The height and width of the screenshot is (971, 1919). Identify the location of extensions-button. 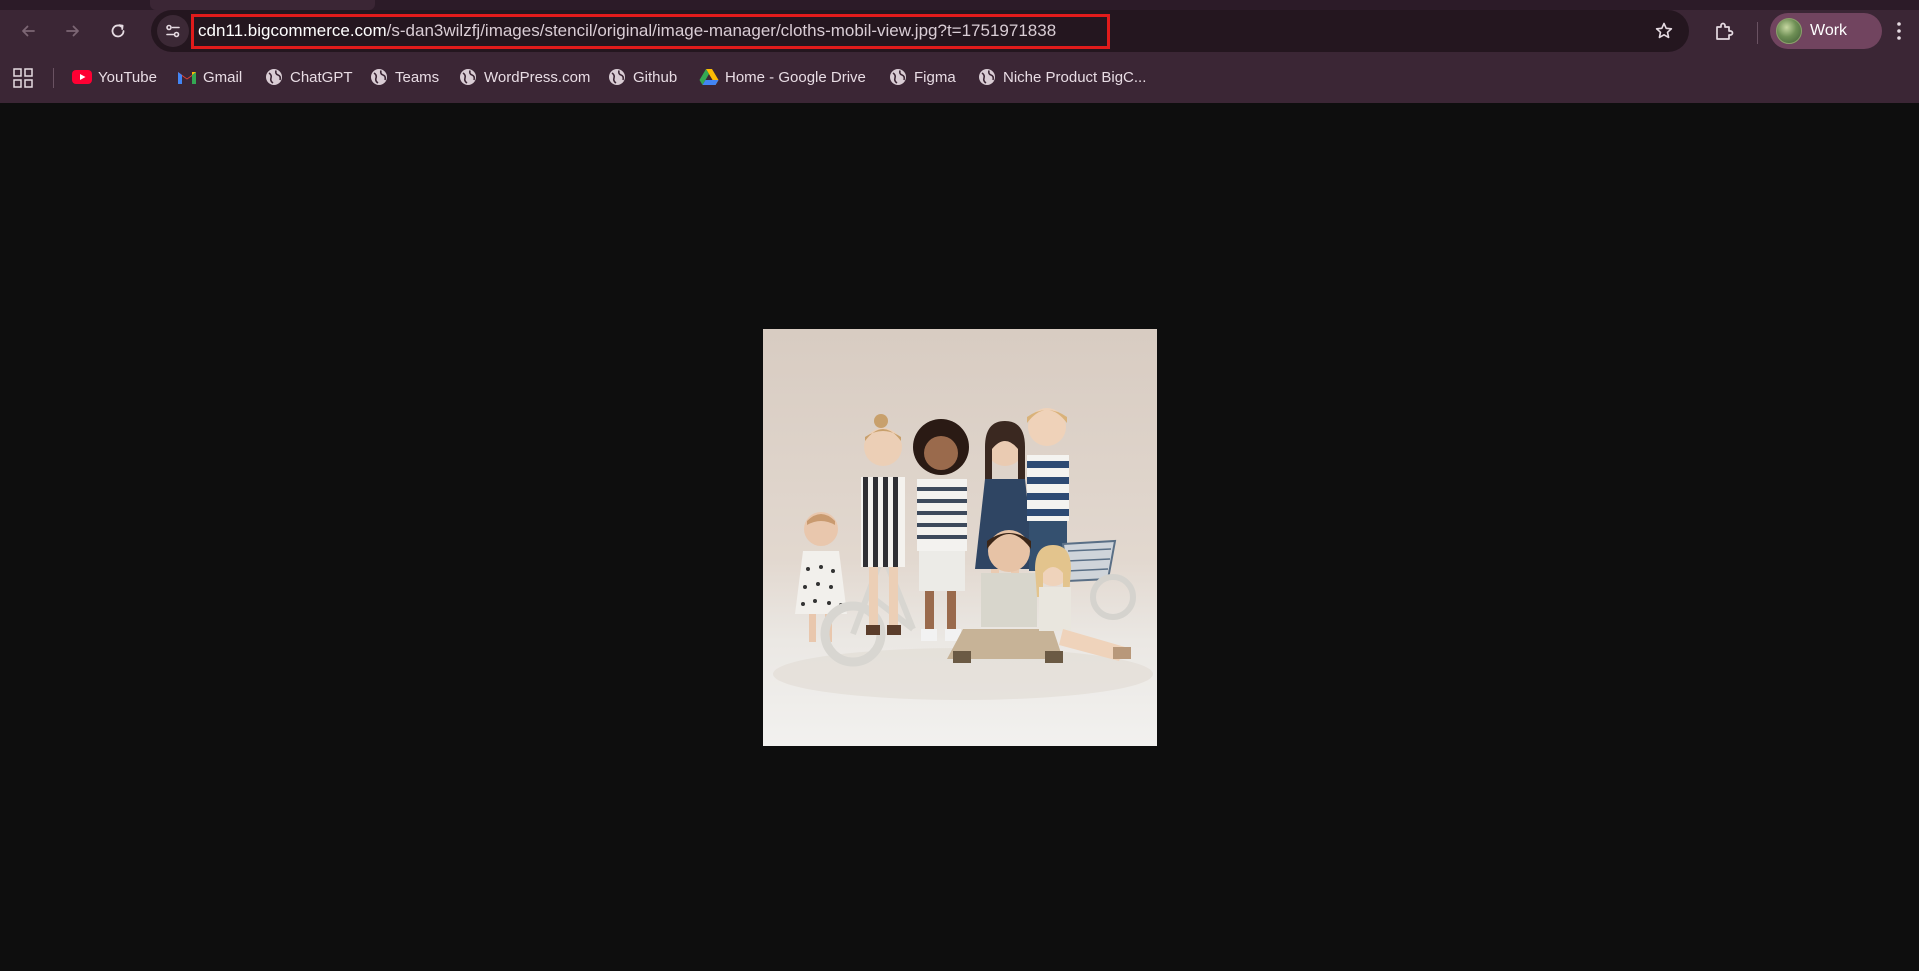
(1724, 31).